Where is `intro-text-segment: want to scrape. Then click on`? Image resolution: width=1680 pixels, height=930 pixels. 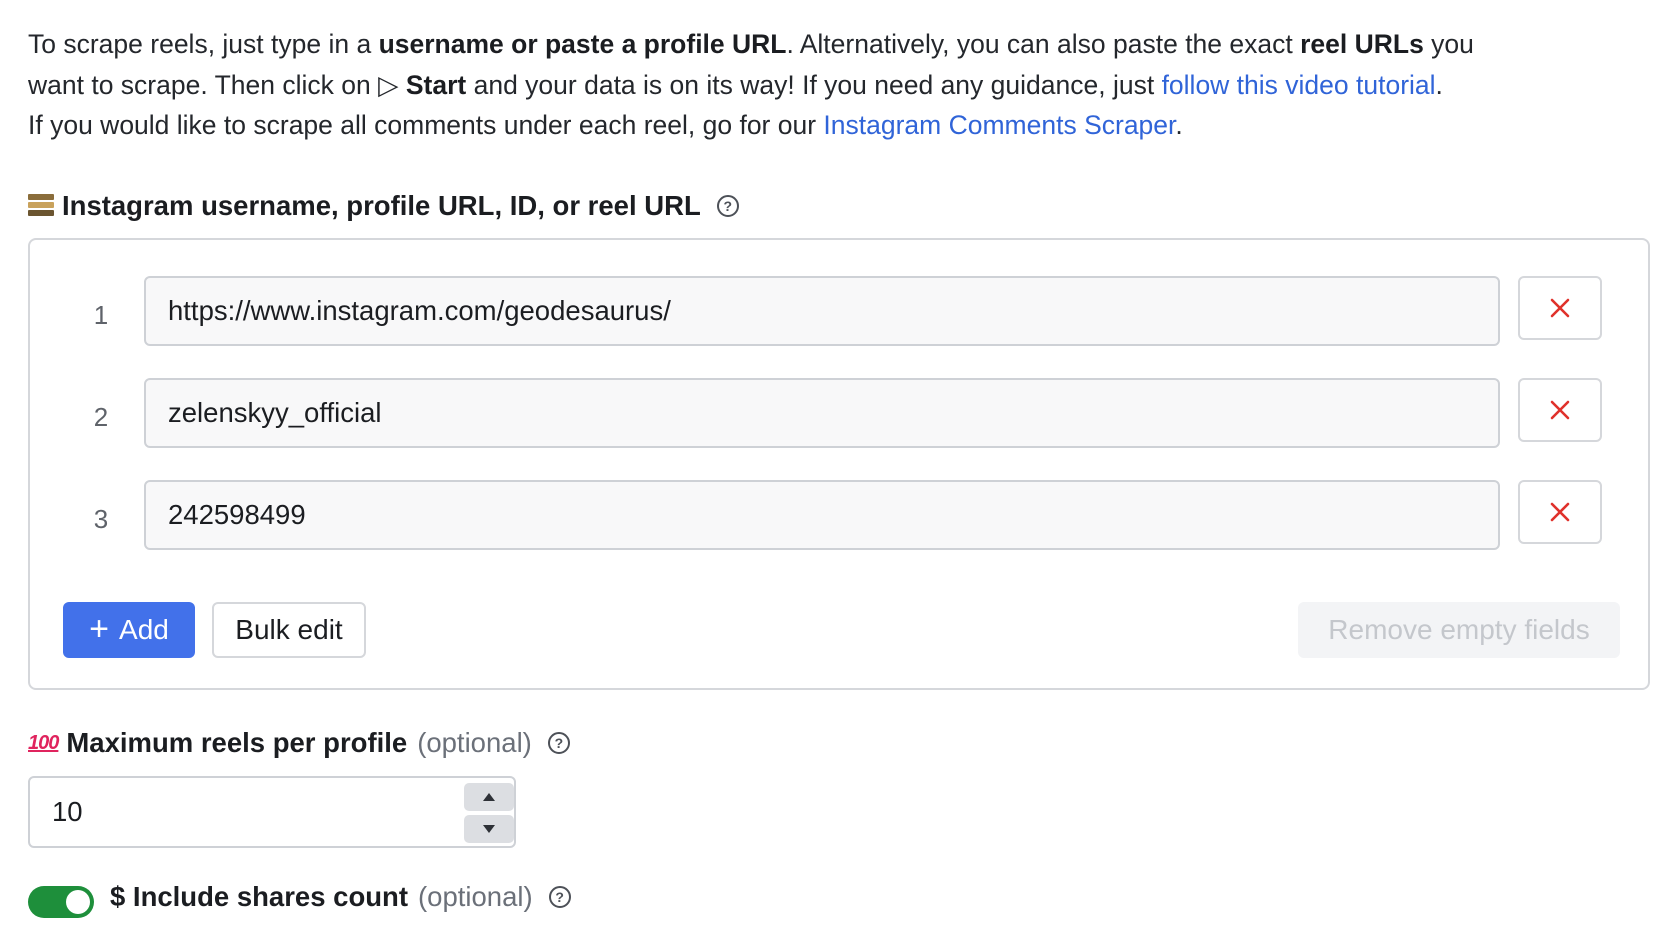 intro-text-segment: want to scrape. Then click on is located at coordinates (203, 84).